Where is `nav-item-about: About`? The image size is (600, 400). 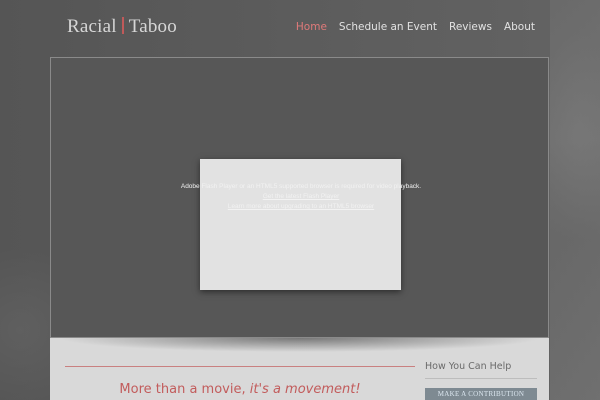
nav-item-about: About is located at coordinates (519, 27).